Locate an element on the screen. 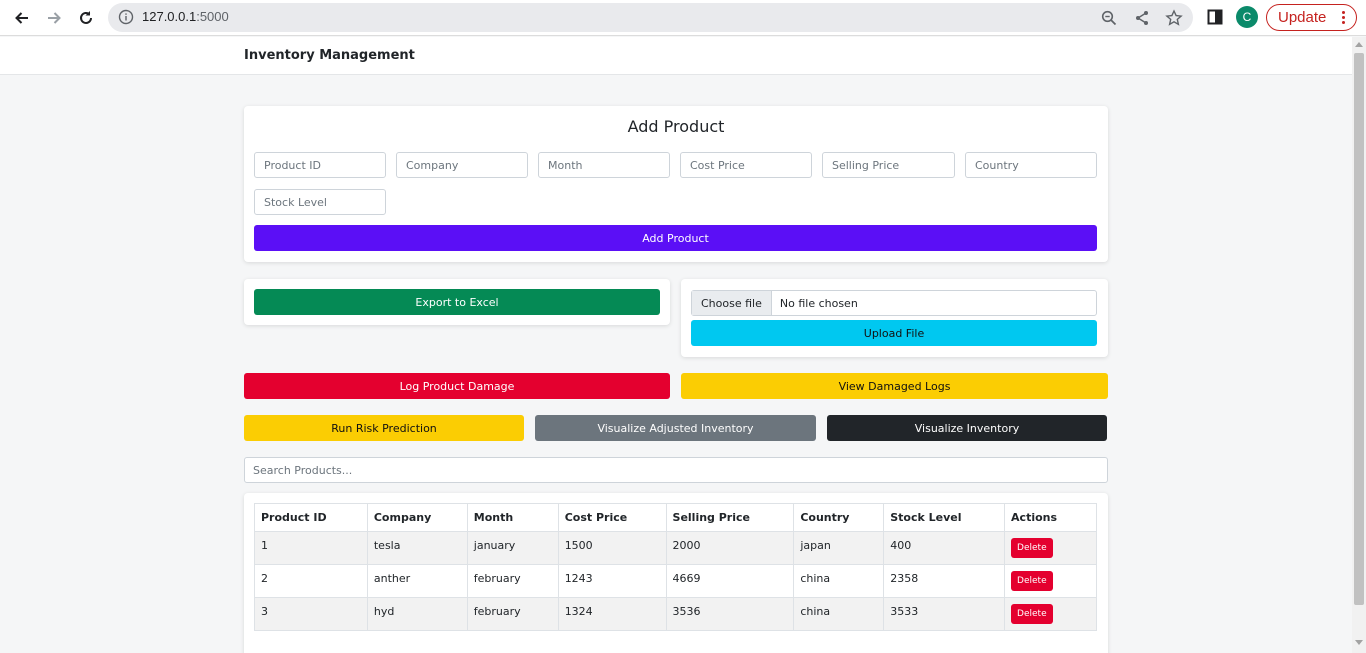 The image size is (1366, 653). risk-prediction-button: Run Risk Prediction is located at coordinates (384, 428).